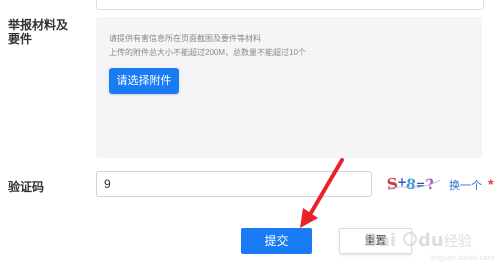 The image size is (500, 270). Describe the element at coordinates (411, 184) in the screenshot. I see `svg-text: 8` at that location.